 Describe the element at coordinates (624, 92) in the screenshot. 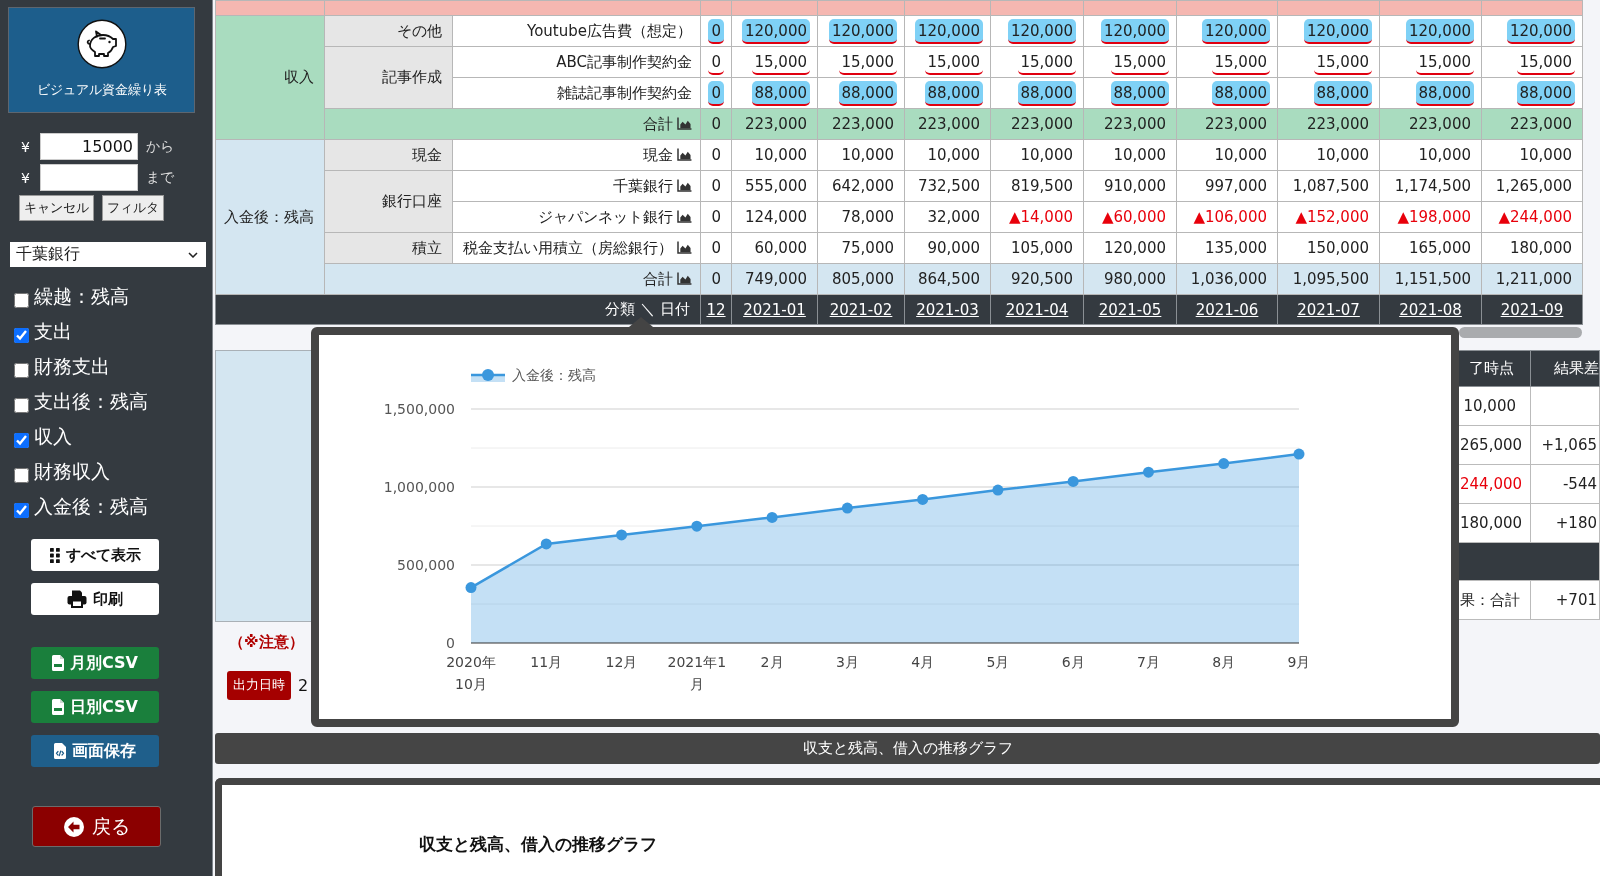

I see `item-label: 雑誌記事制作契約金` at that location.